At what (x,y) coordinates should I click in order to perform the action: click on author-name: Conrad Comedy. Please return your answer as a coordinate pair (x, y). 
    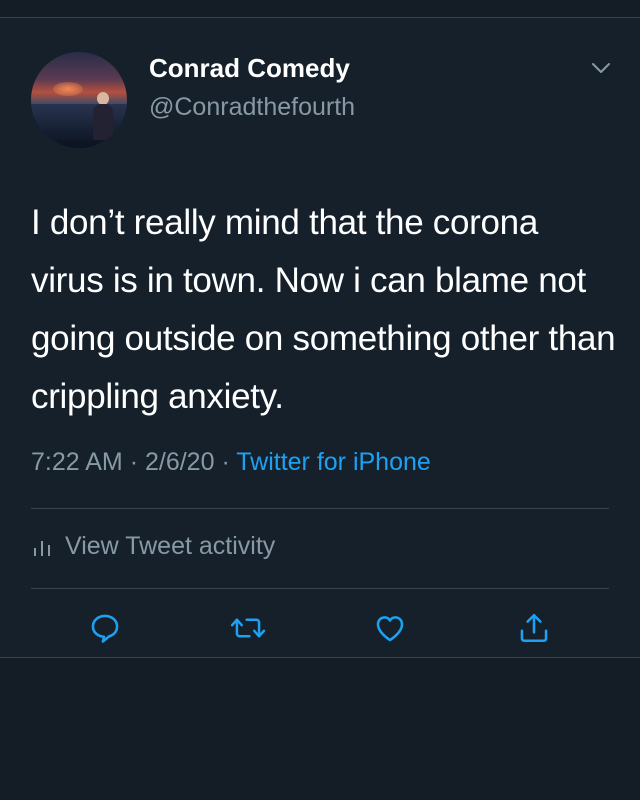
    Looking at the image, I should click on (249, 68).